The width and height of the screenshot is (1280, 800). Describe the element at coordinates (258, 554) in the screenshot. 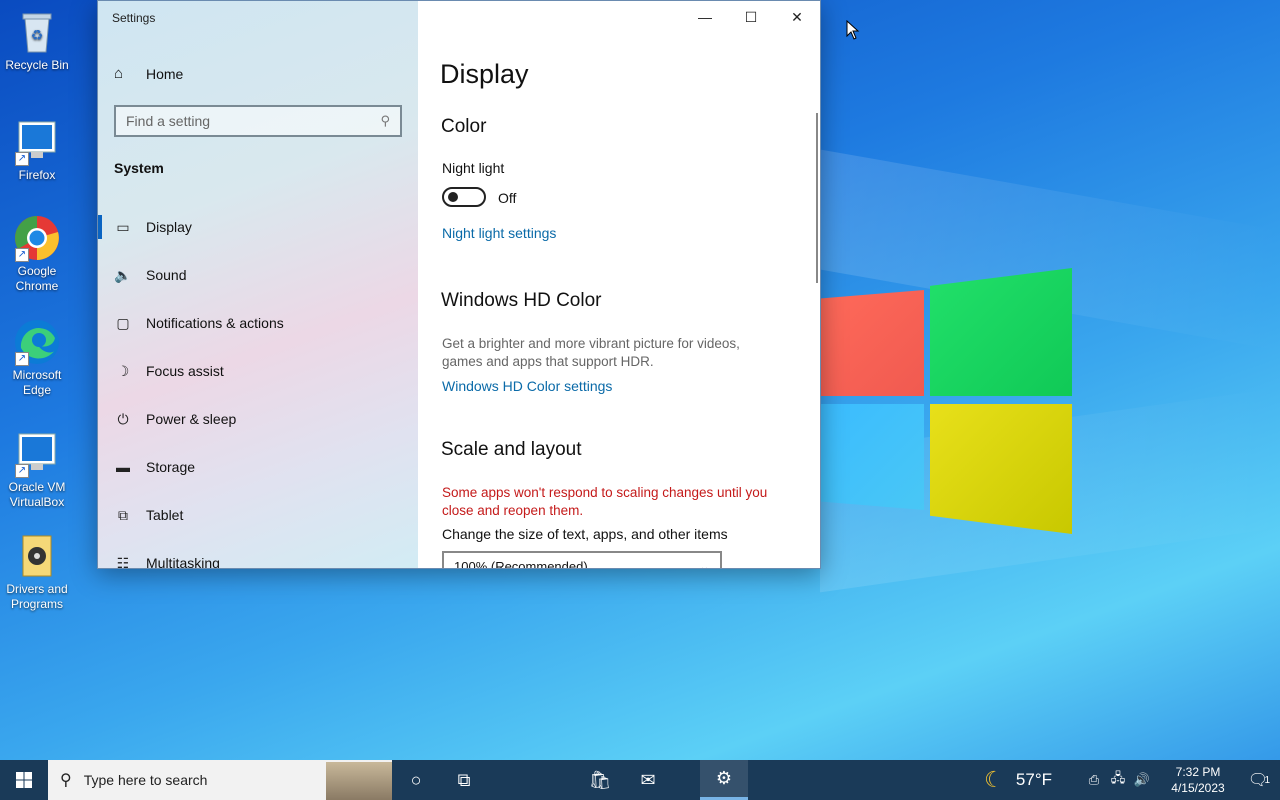

I see `sidebar-item-multitasking: ☷ Multitasking` at that location.